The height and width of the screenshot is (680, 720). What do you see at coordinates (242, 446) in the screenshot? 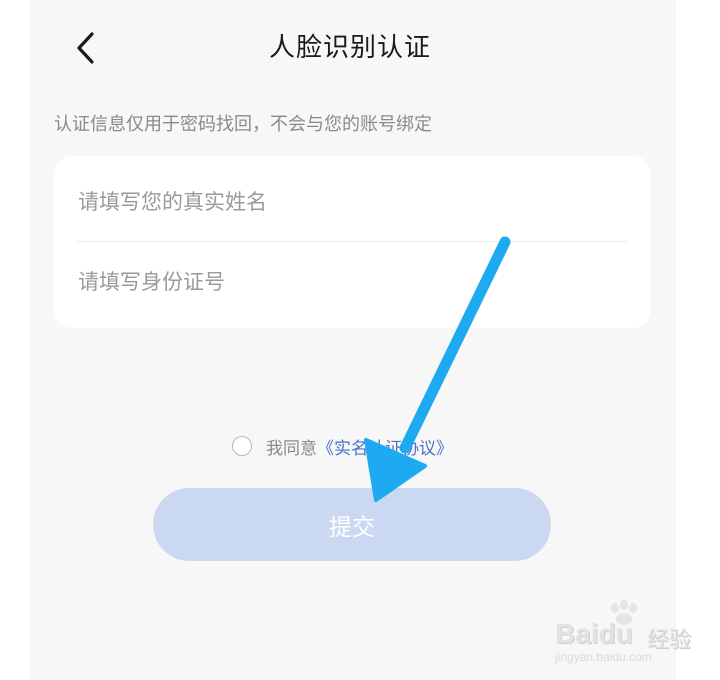
I see `agreement-checkbox` at bounding box center [242, 446].